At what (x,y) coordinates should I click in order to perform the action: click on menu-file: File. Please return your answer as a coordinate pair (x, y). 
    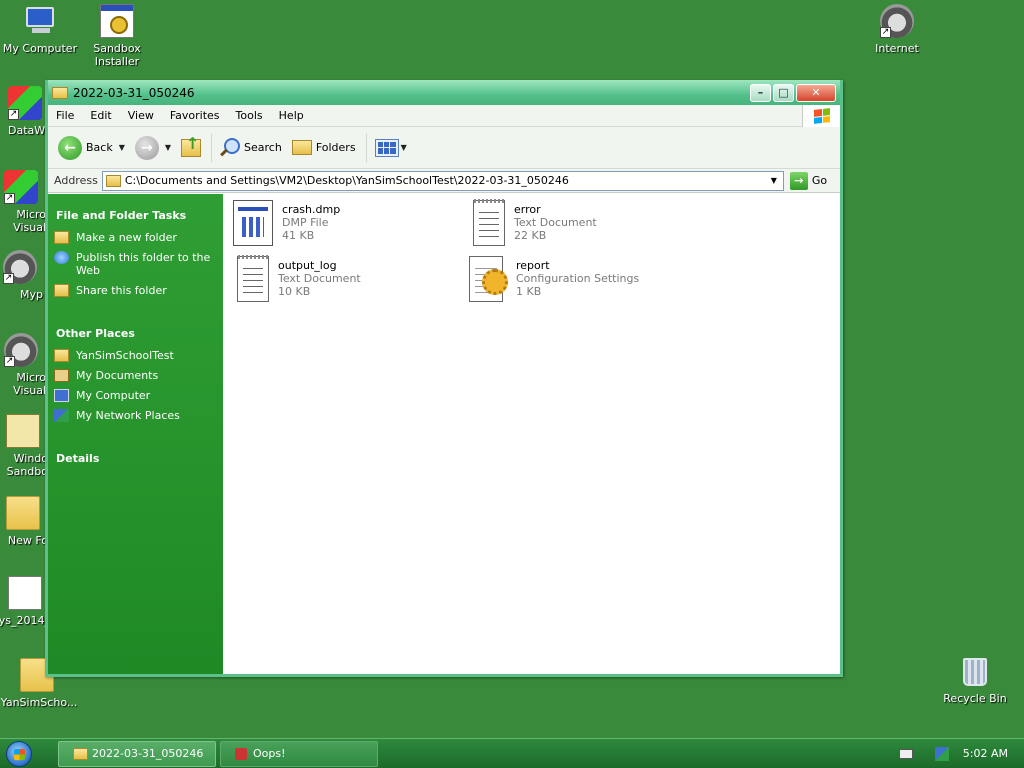
    Looking at the image, I should click on (65, 115).